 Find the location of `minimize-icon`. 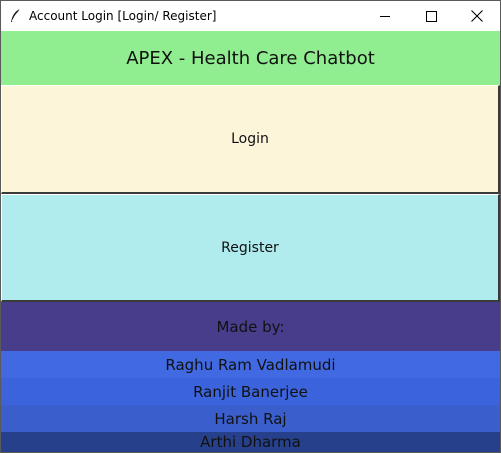

minimize-icon is located at coordinates (385, 16).